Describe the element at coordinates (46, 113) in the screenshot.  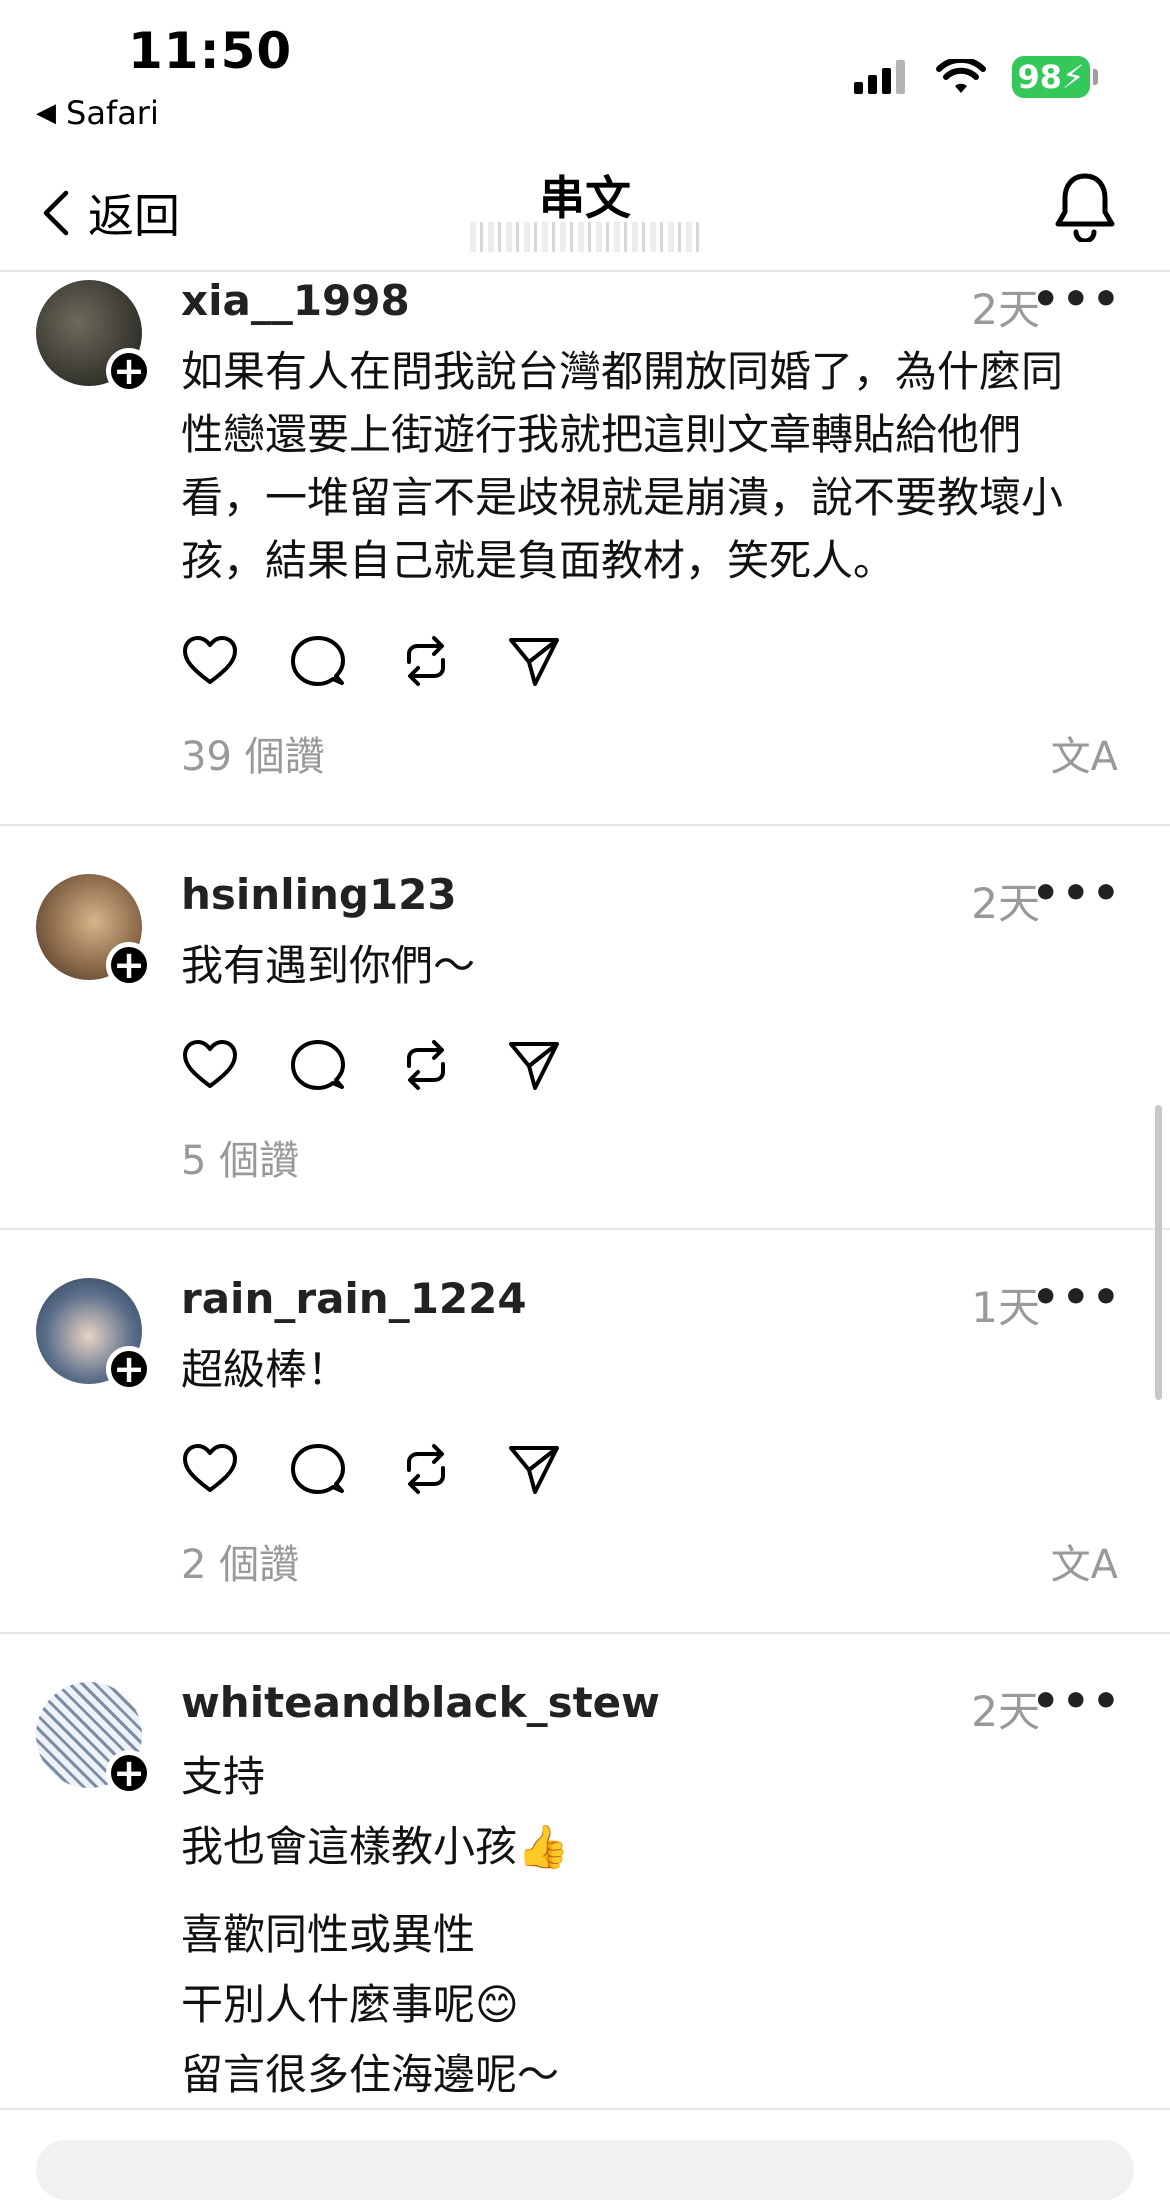
I see `back-triangle-icon: ◀` at that location.